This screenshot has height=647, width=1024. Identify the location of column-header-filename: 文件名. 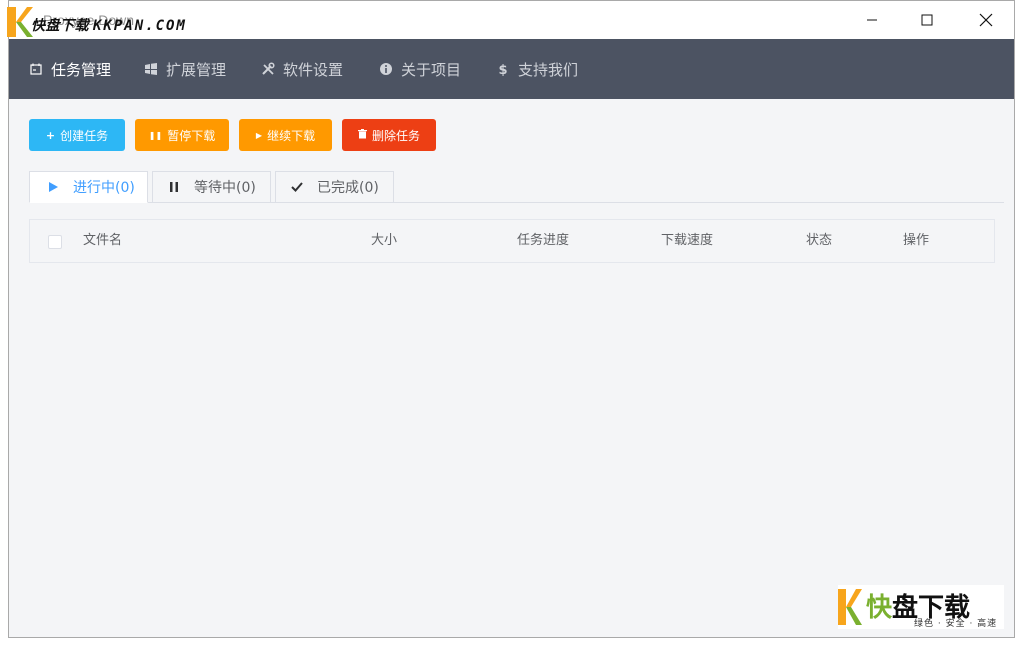
(102, 241).